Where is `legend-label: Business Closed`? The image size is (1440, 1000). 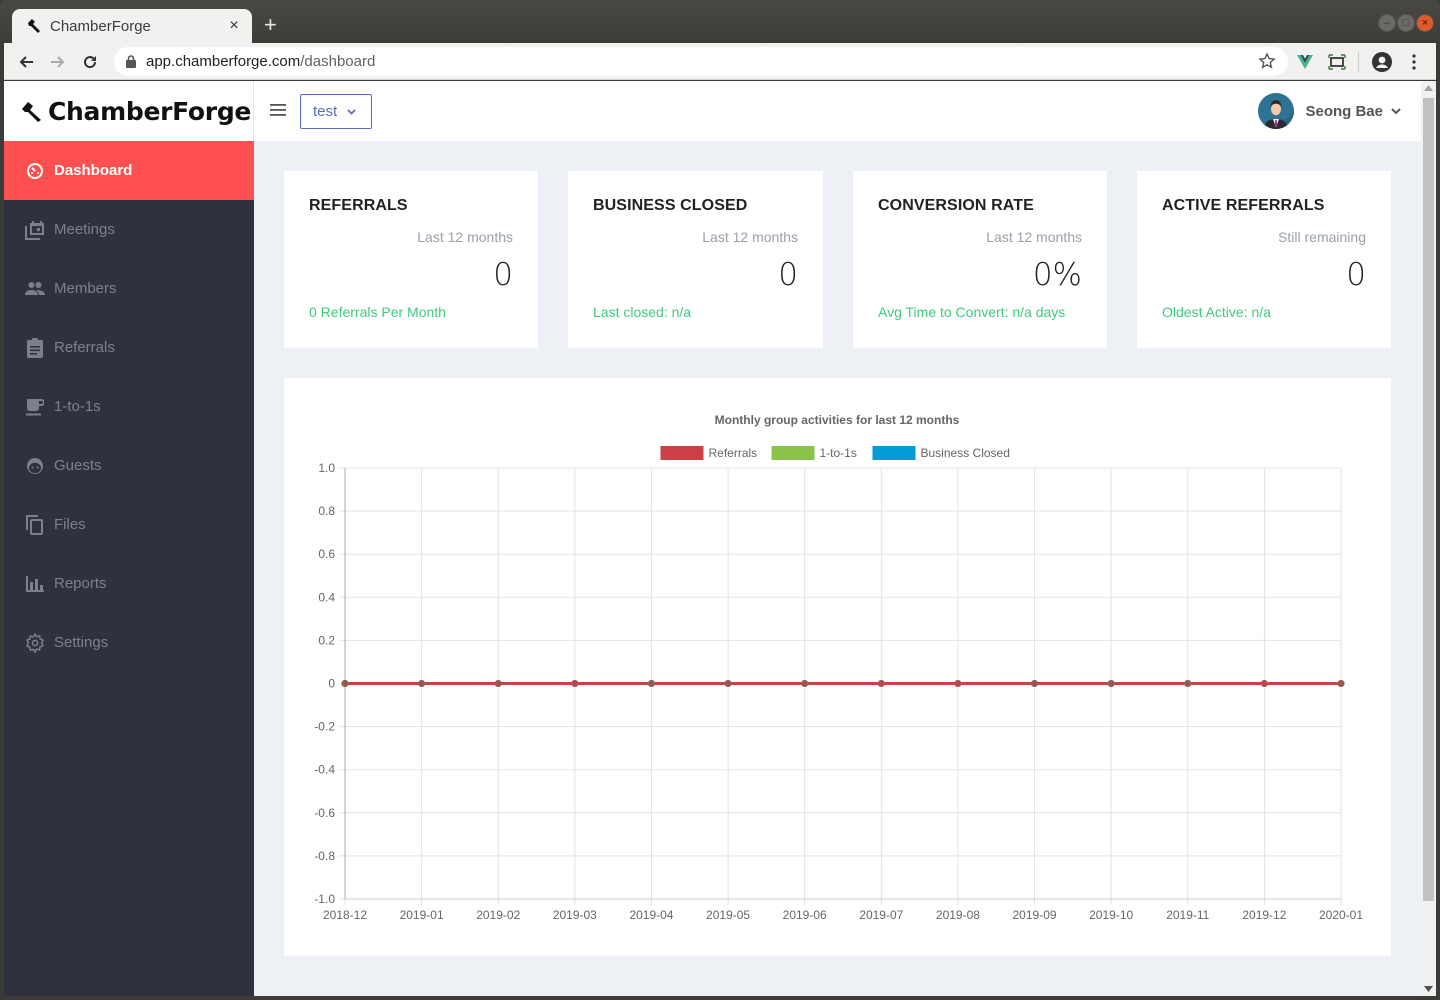
legend-label: Business Closed is located at coordinates (965, 453).